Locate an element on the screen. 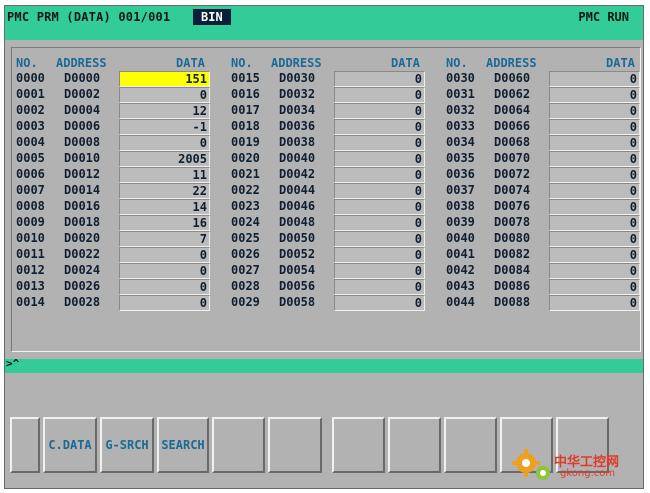  row-number: 0030 is located at coordinates (460, 78).